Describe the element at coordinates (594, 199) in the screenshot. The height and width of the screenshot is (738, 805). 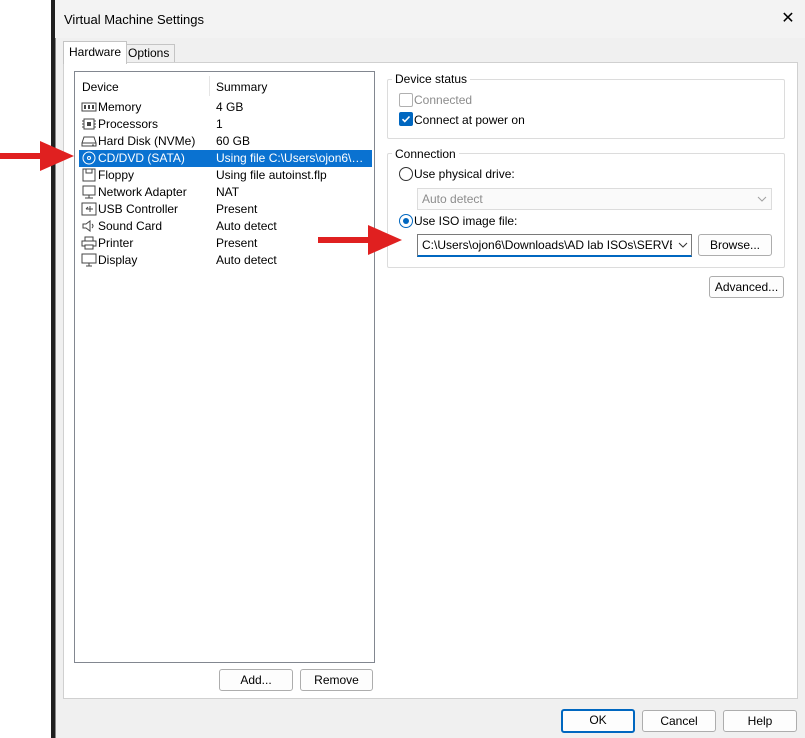
I see `physical-drive-select: Auto detect` at that location.